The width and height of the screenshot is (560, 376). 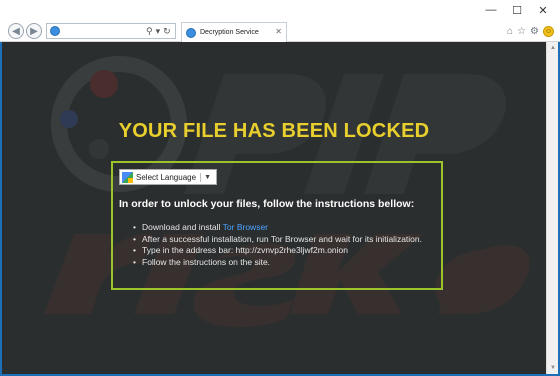 What do you see at coordinates (521, 31) in the screenshot?
I see `favorites-star-icon: ☆` at bounding box center [521, 31].